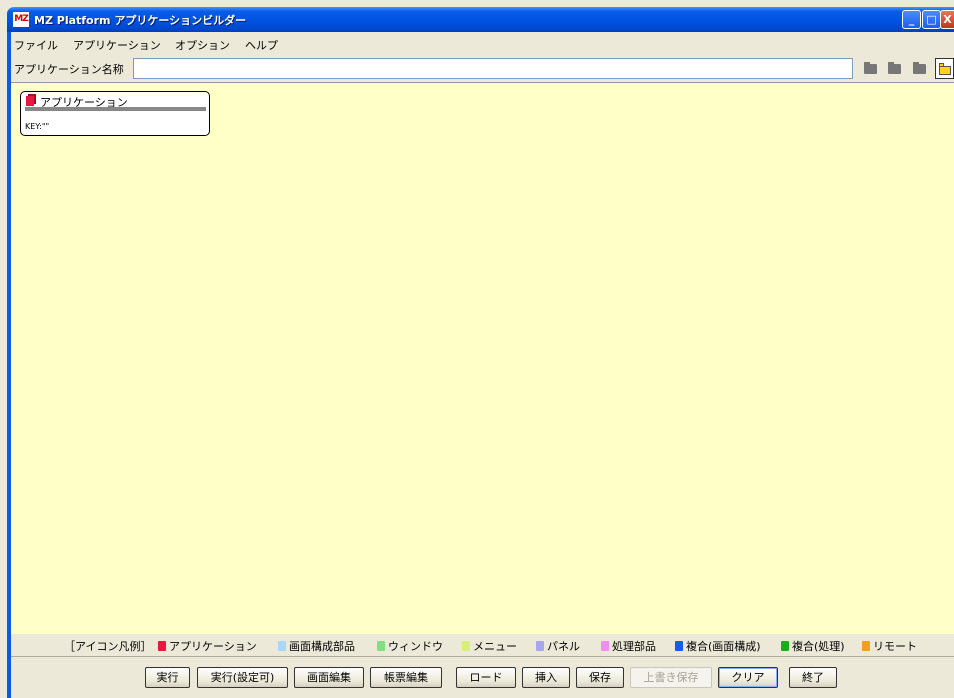 This screenshot has width=954, height=698. What do you see at coordinates (628, 646) in the screenshot?
I see `legend-item: 処理部品` at bounding box center [628, 646].